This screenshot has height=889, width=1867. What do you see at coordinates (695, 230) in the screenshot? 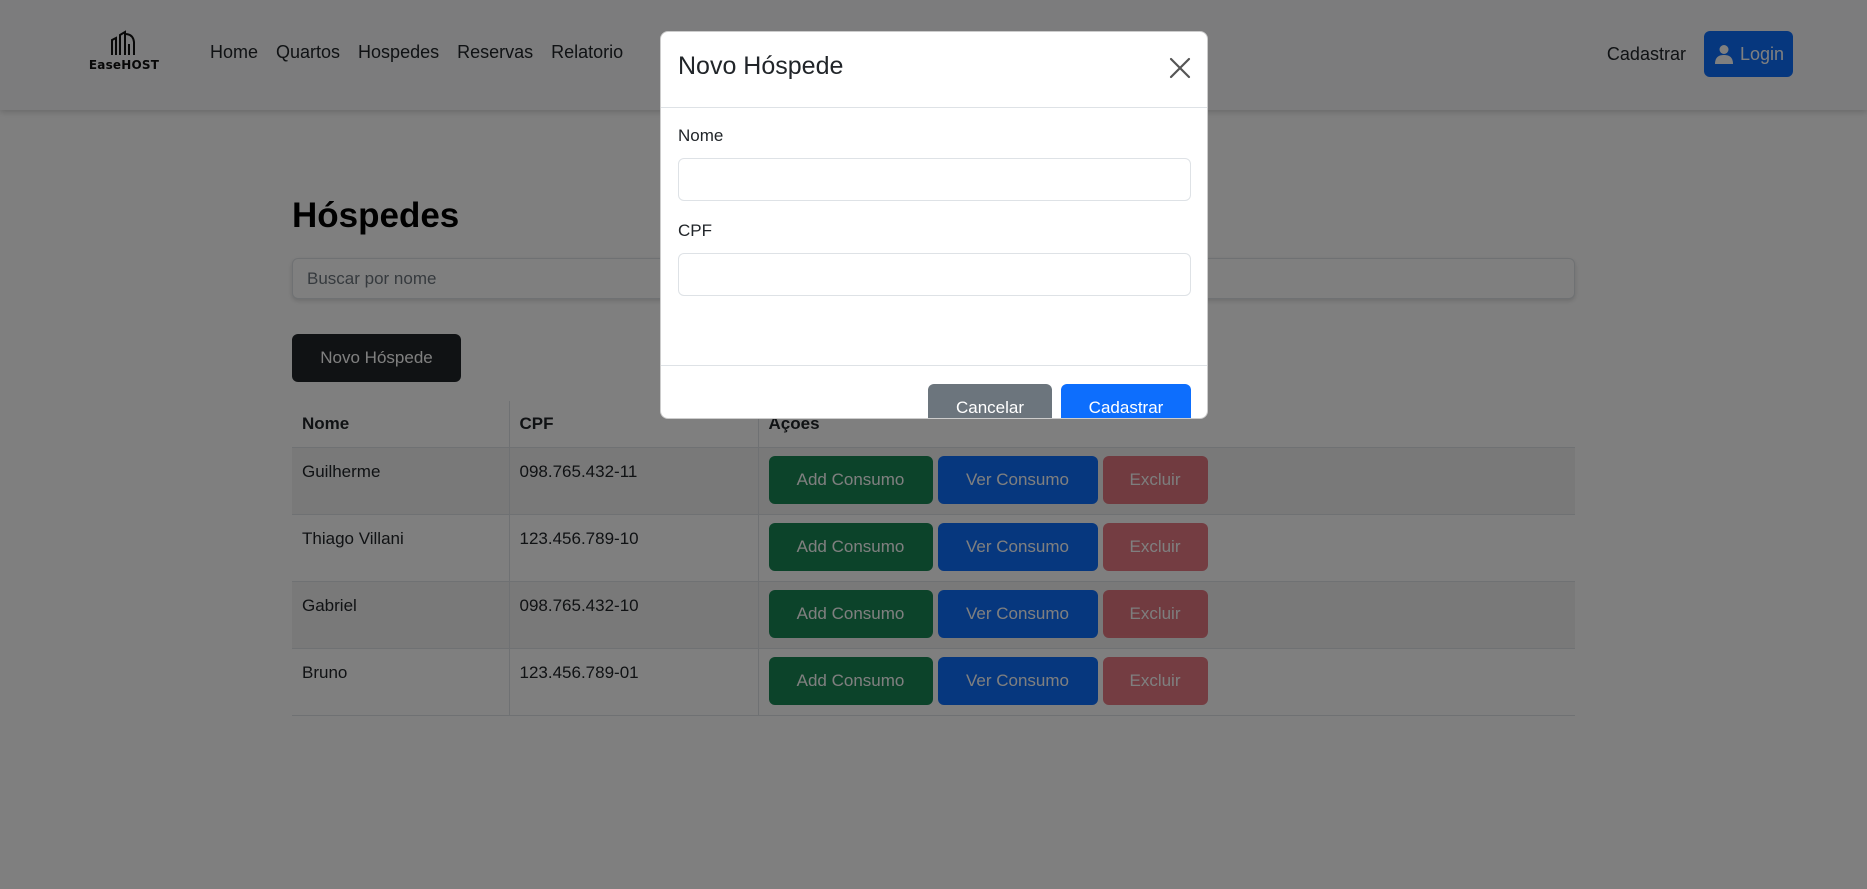
I see `cpf-label: CPF` at bounding box center [695, 230].